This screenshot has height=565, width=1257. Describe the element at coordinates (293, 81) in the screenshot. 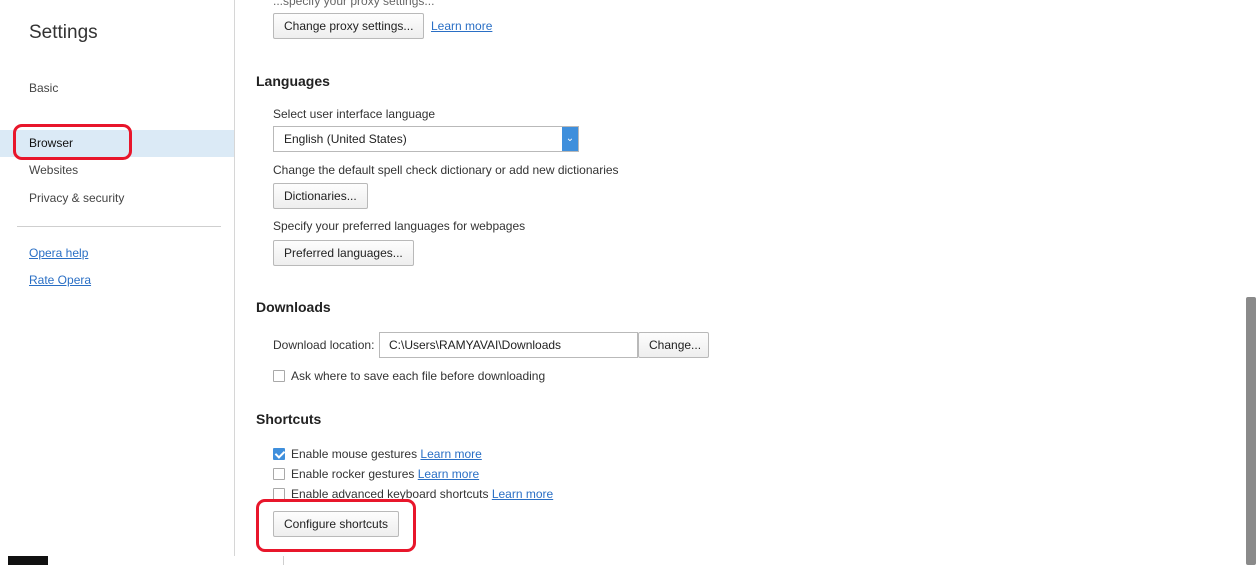

I see `languages-section-title: Languages` at that location.